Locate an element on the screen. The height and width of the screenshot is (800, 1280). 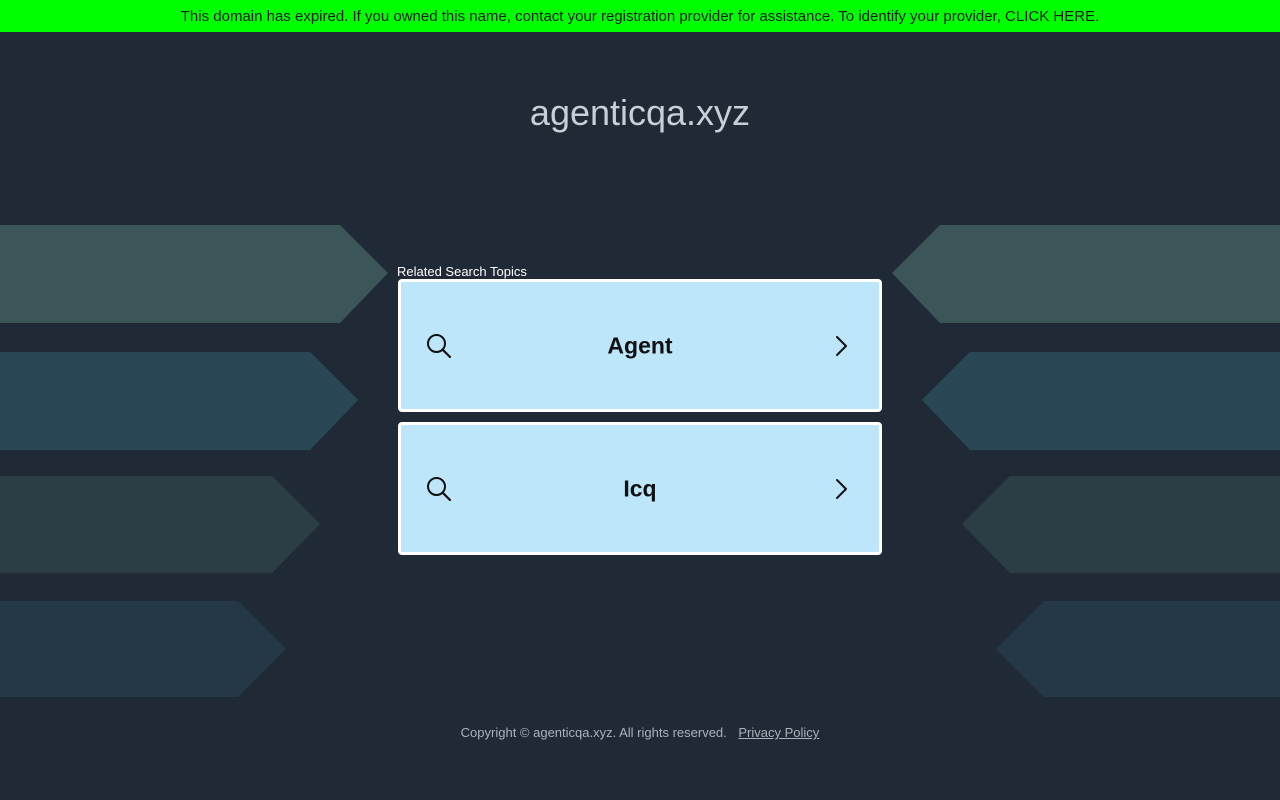
related-search-label: Related Search Topics is located at coordinates (462, 271).